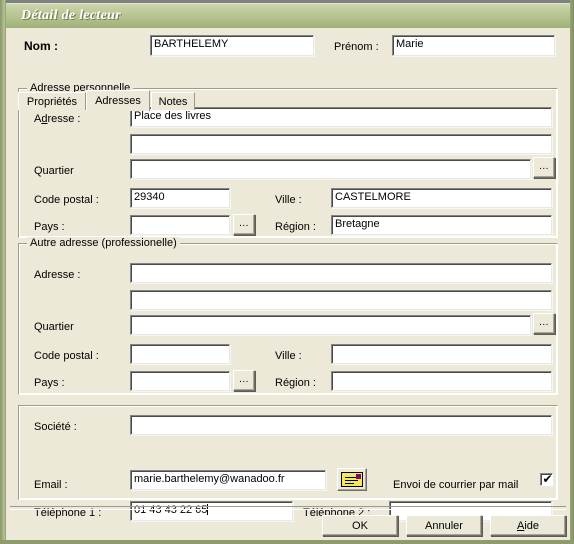 The height and width of the screenshot is (544, 574). Describe the element at coordinates (71, 15) in the screenshot. I see `window-title: Détail de lecteur` at that location.